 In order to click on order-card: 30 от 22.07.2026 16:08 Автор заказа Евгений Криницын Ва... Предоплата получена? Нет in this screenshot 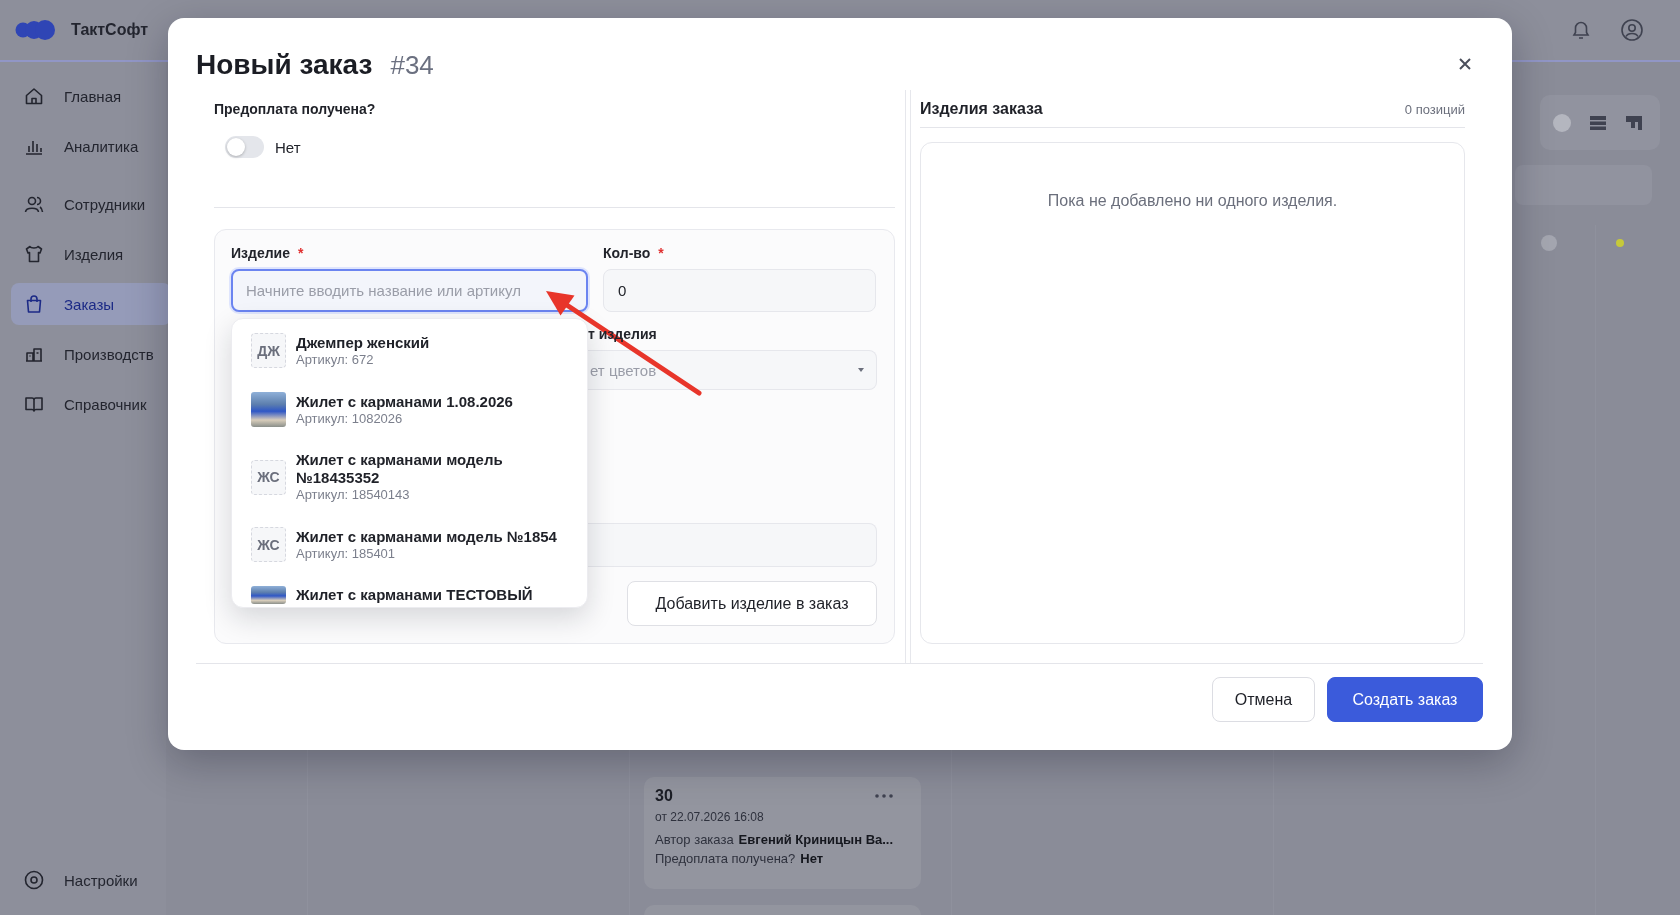, I will do `click(782, 833)`.